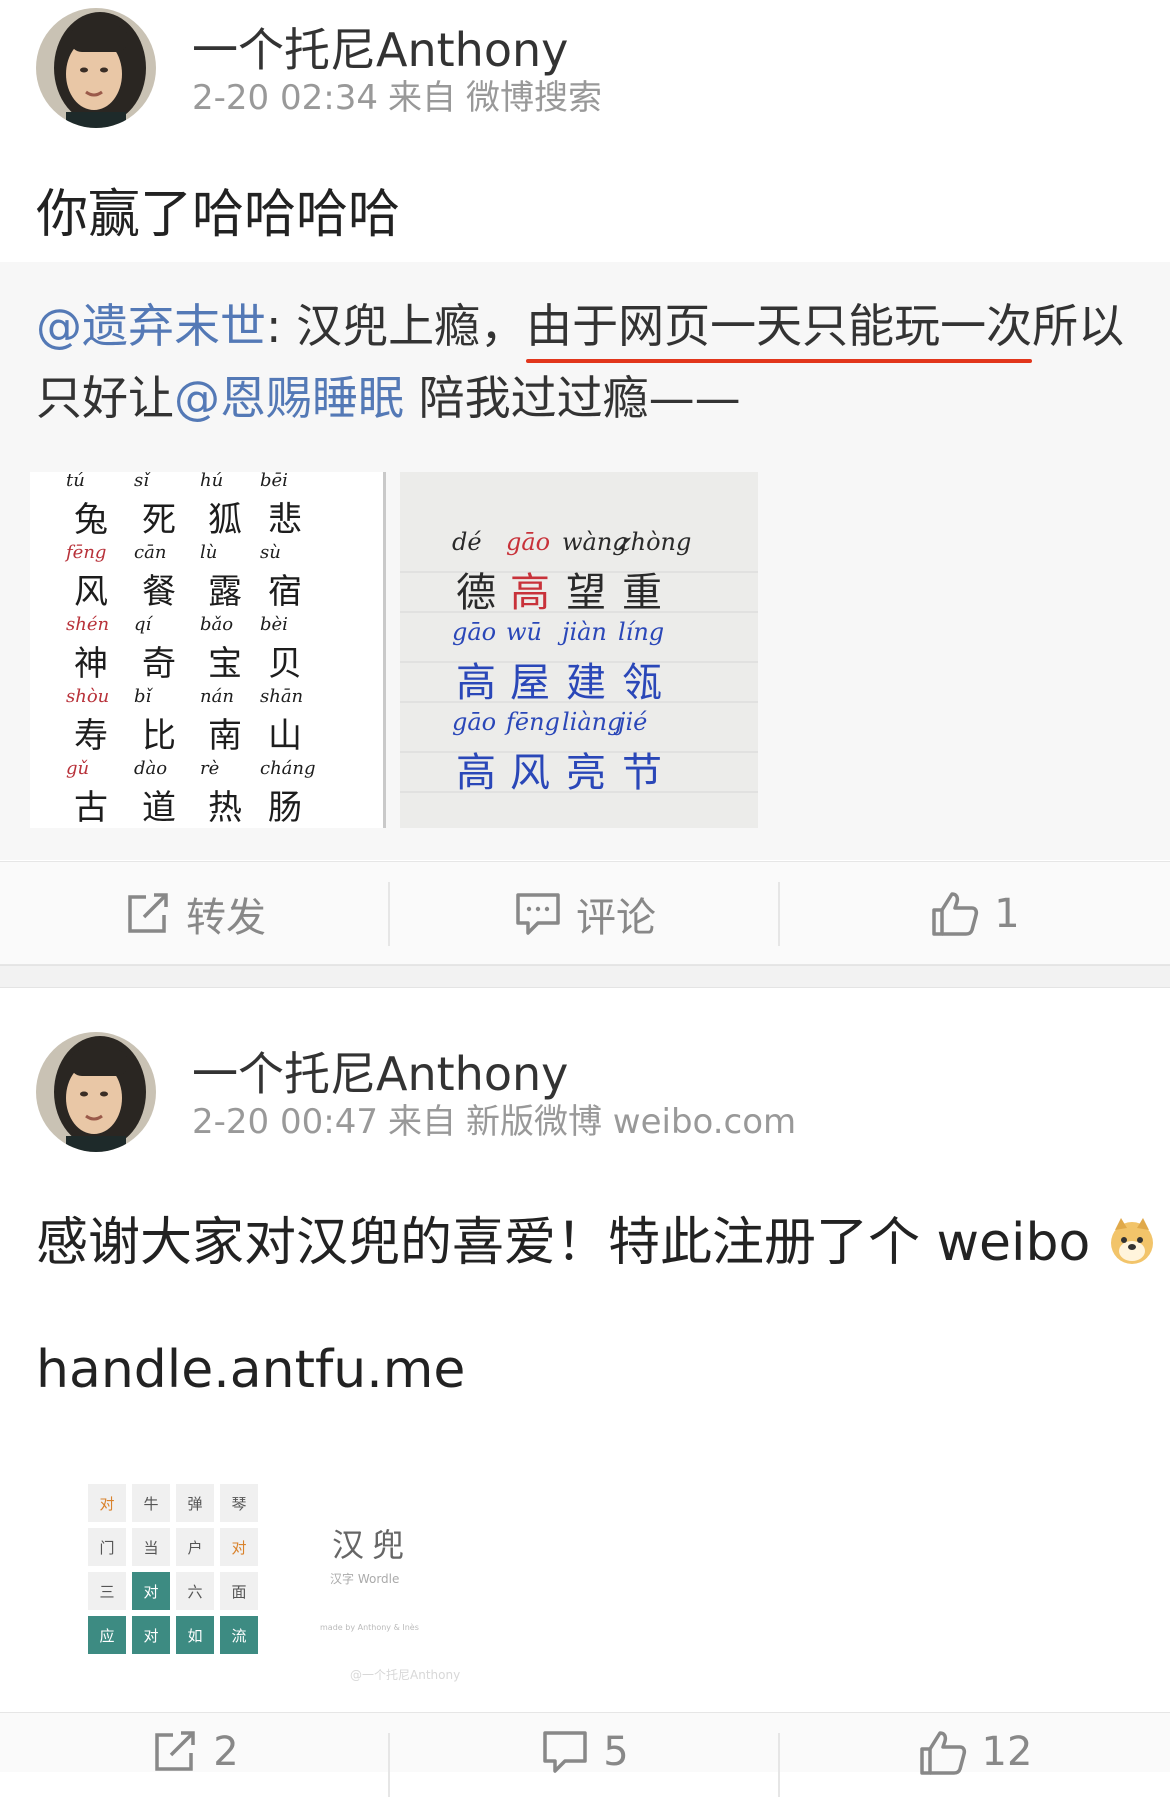 The width and height of the screenshot is (1170, 1817). Describe the element at coordinates (91, 520) in the screenshot. I see `handwriting-hanzi: 兔` at that location.